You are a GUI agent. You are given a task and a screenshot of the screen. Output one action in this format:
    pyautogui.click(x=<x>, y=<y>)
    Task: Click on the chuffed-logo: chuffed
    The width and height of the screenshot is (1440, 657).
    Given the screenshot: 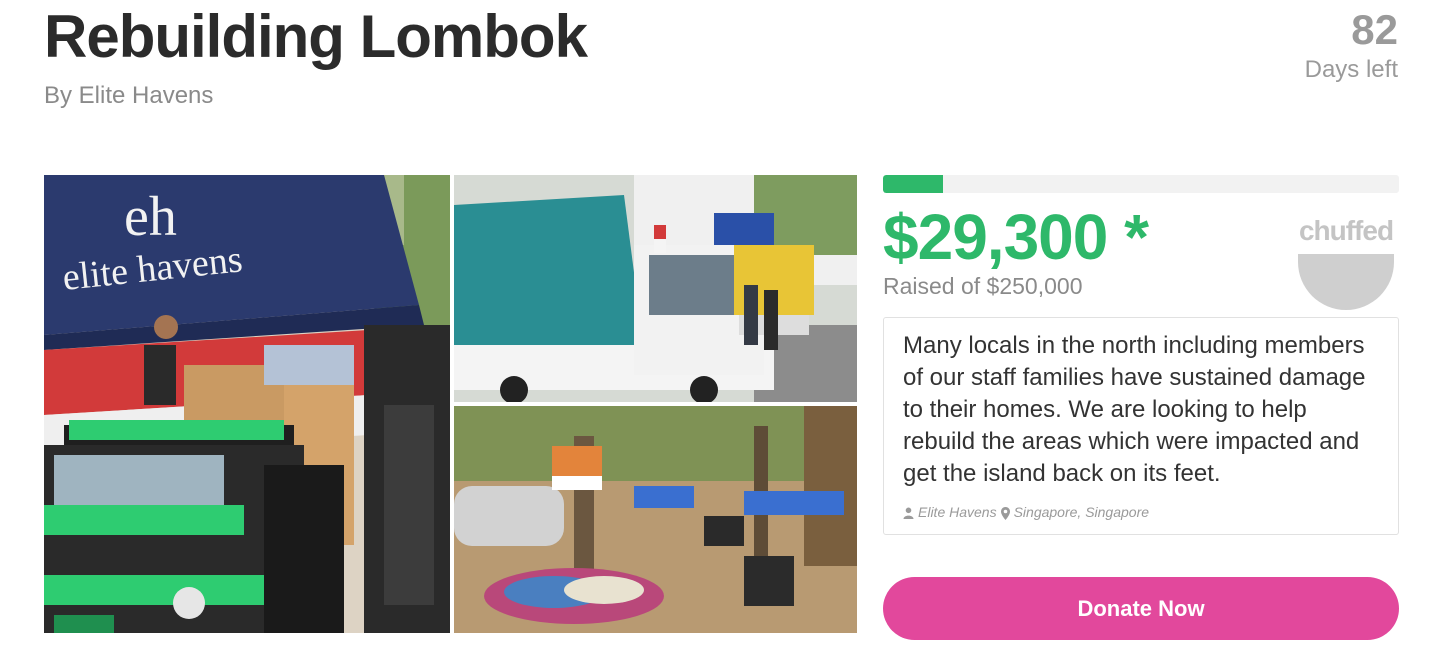 What is the action you would take?
    pyautogui.click(x=1346, y=261)
    